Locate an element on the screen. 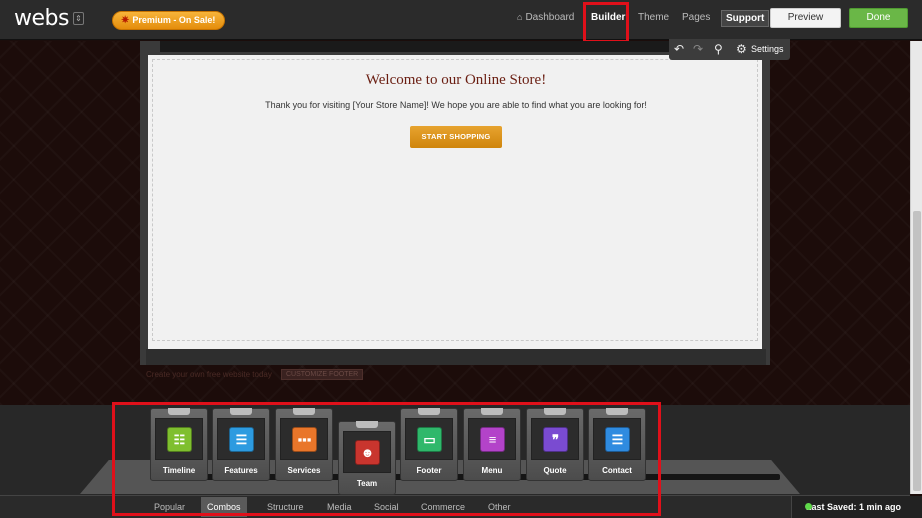 This screenshot has height=518, width=922. home-icon: ⌂ is located at coordinates (520, 17).